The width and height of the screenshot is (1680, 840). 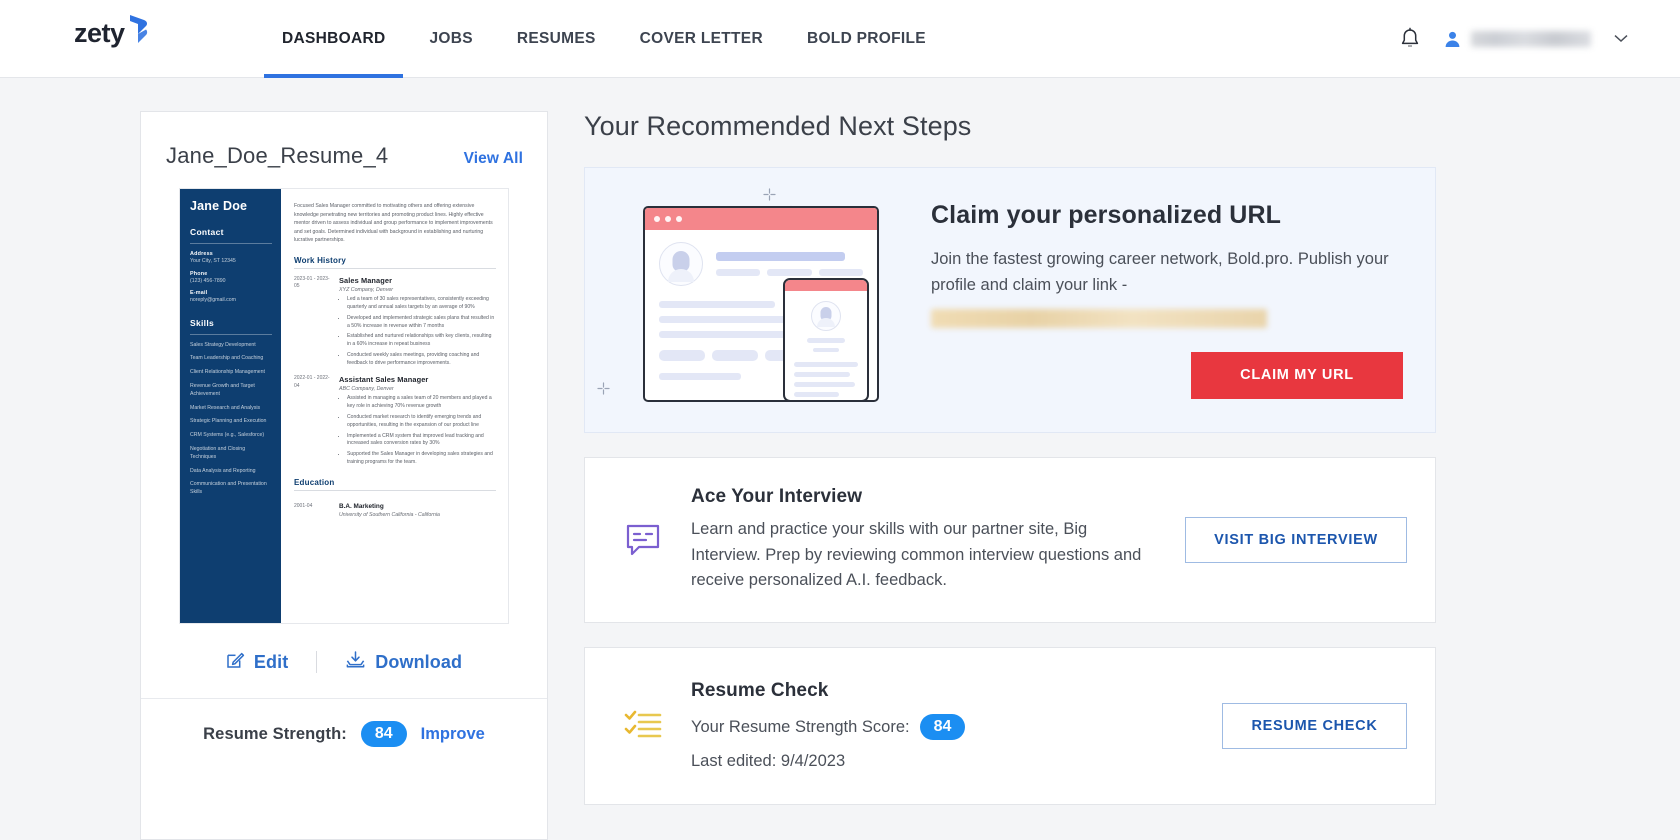 What do you see at coordinates (760, 691) in the screenshot?
I see `resume-check-heading: Resume Check` at bounding box center [760, 691].